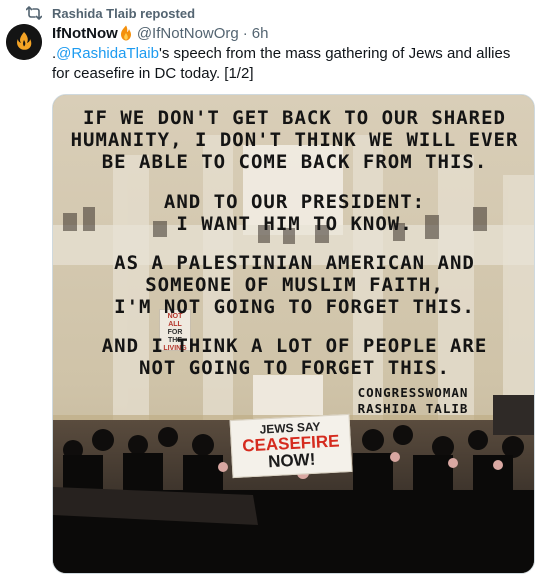  I want to click on ceasefire-sign: JEWS SAY CEASEFIRE NOW!, so click(291, 446).